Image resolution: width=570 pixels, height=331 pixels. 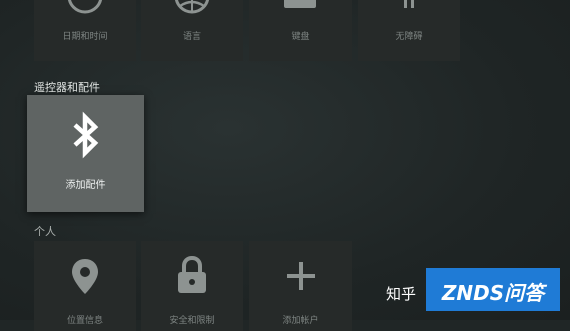 I want to click on tile-security: 安全和限制, so click(x=192, y=286).